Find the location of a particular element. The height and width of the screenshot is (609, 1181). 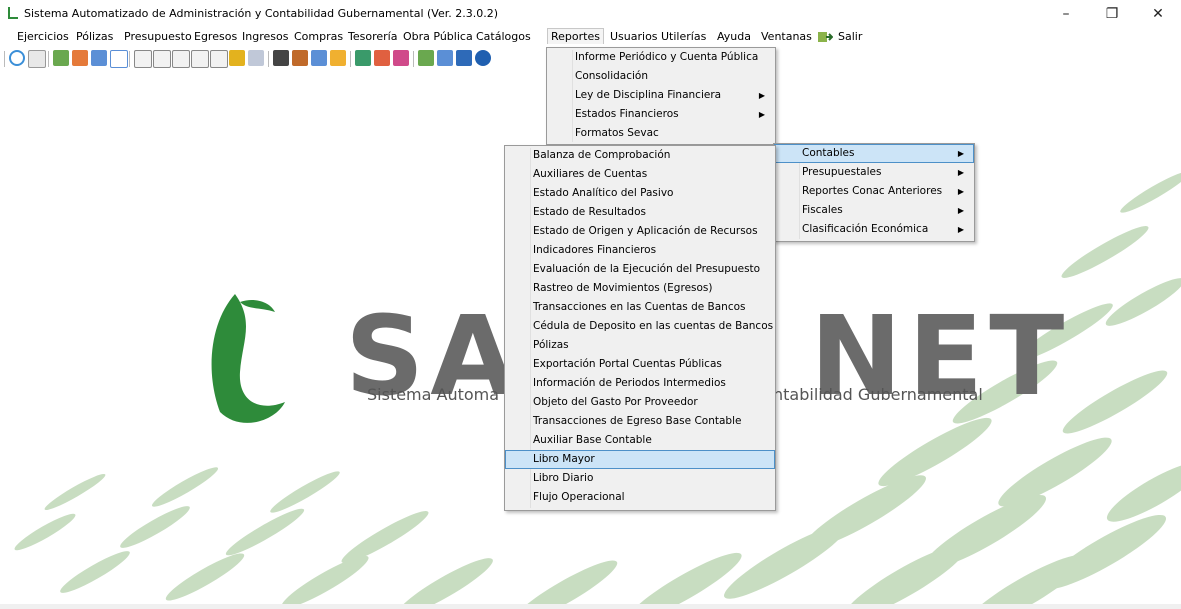

menu-ingresos: Ingresos is located at coordinates (265, 36).